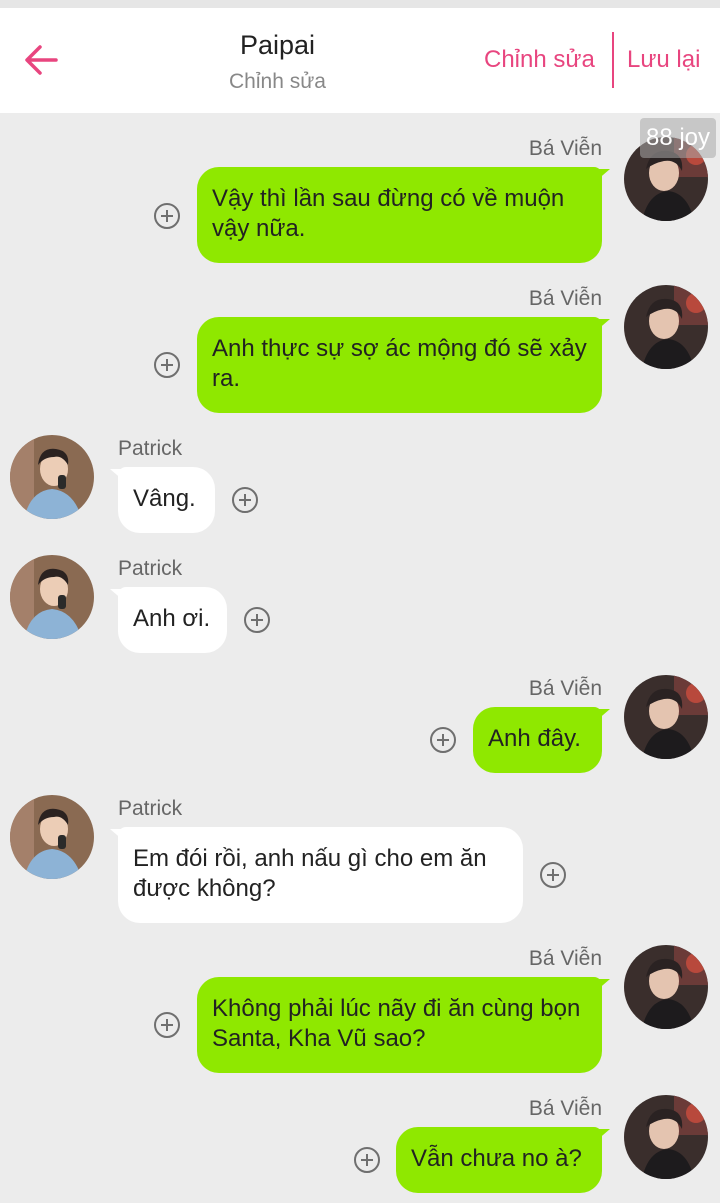 The width and height of the screenshot is (720, 1203). Describe the element at coordinates (613, 60) in the screenshot. I see `header-divider` at that location.